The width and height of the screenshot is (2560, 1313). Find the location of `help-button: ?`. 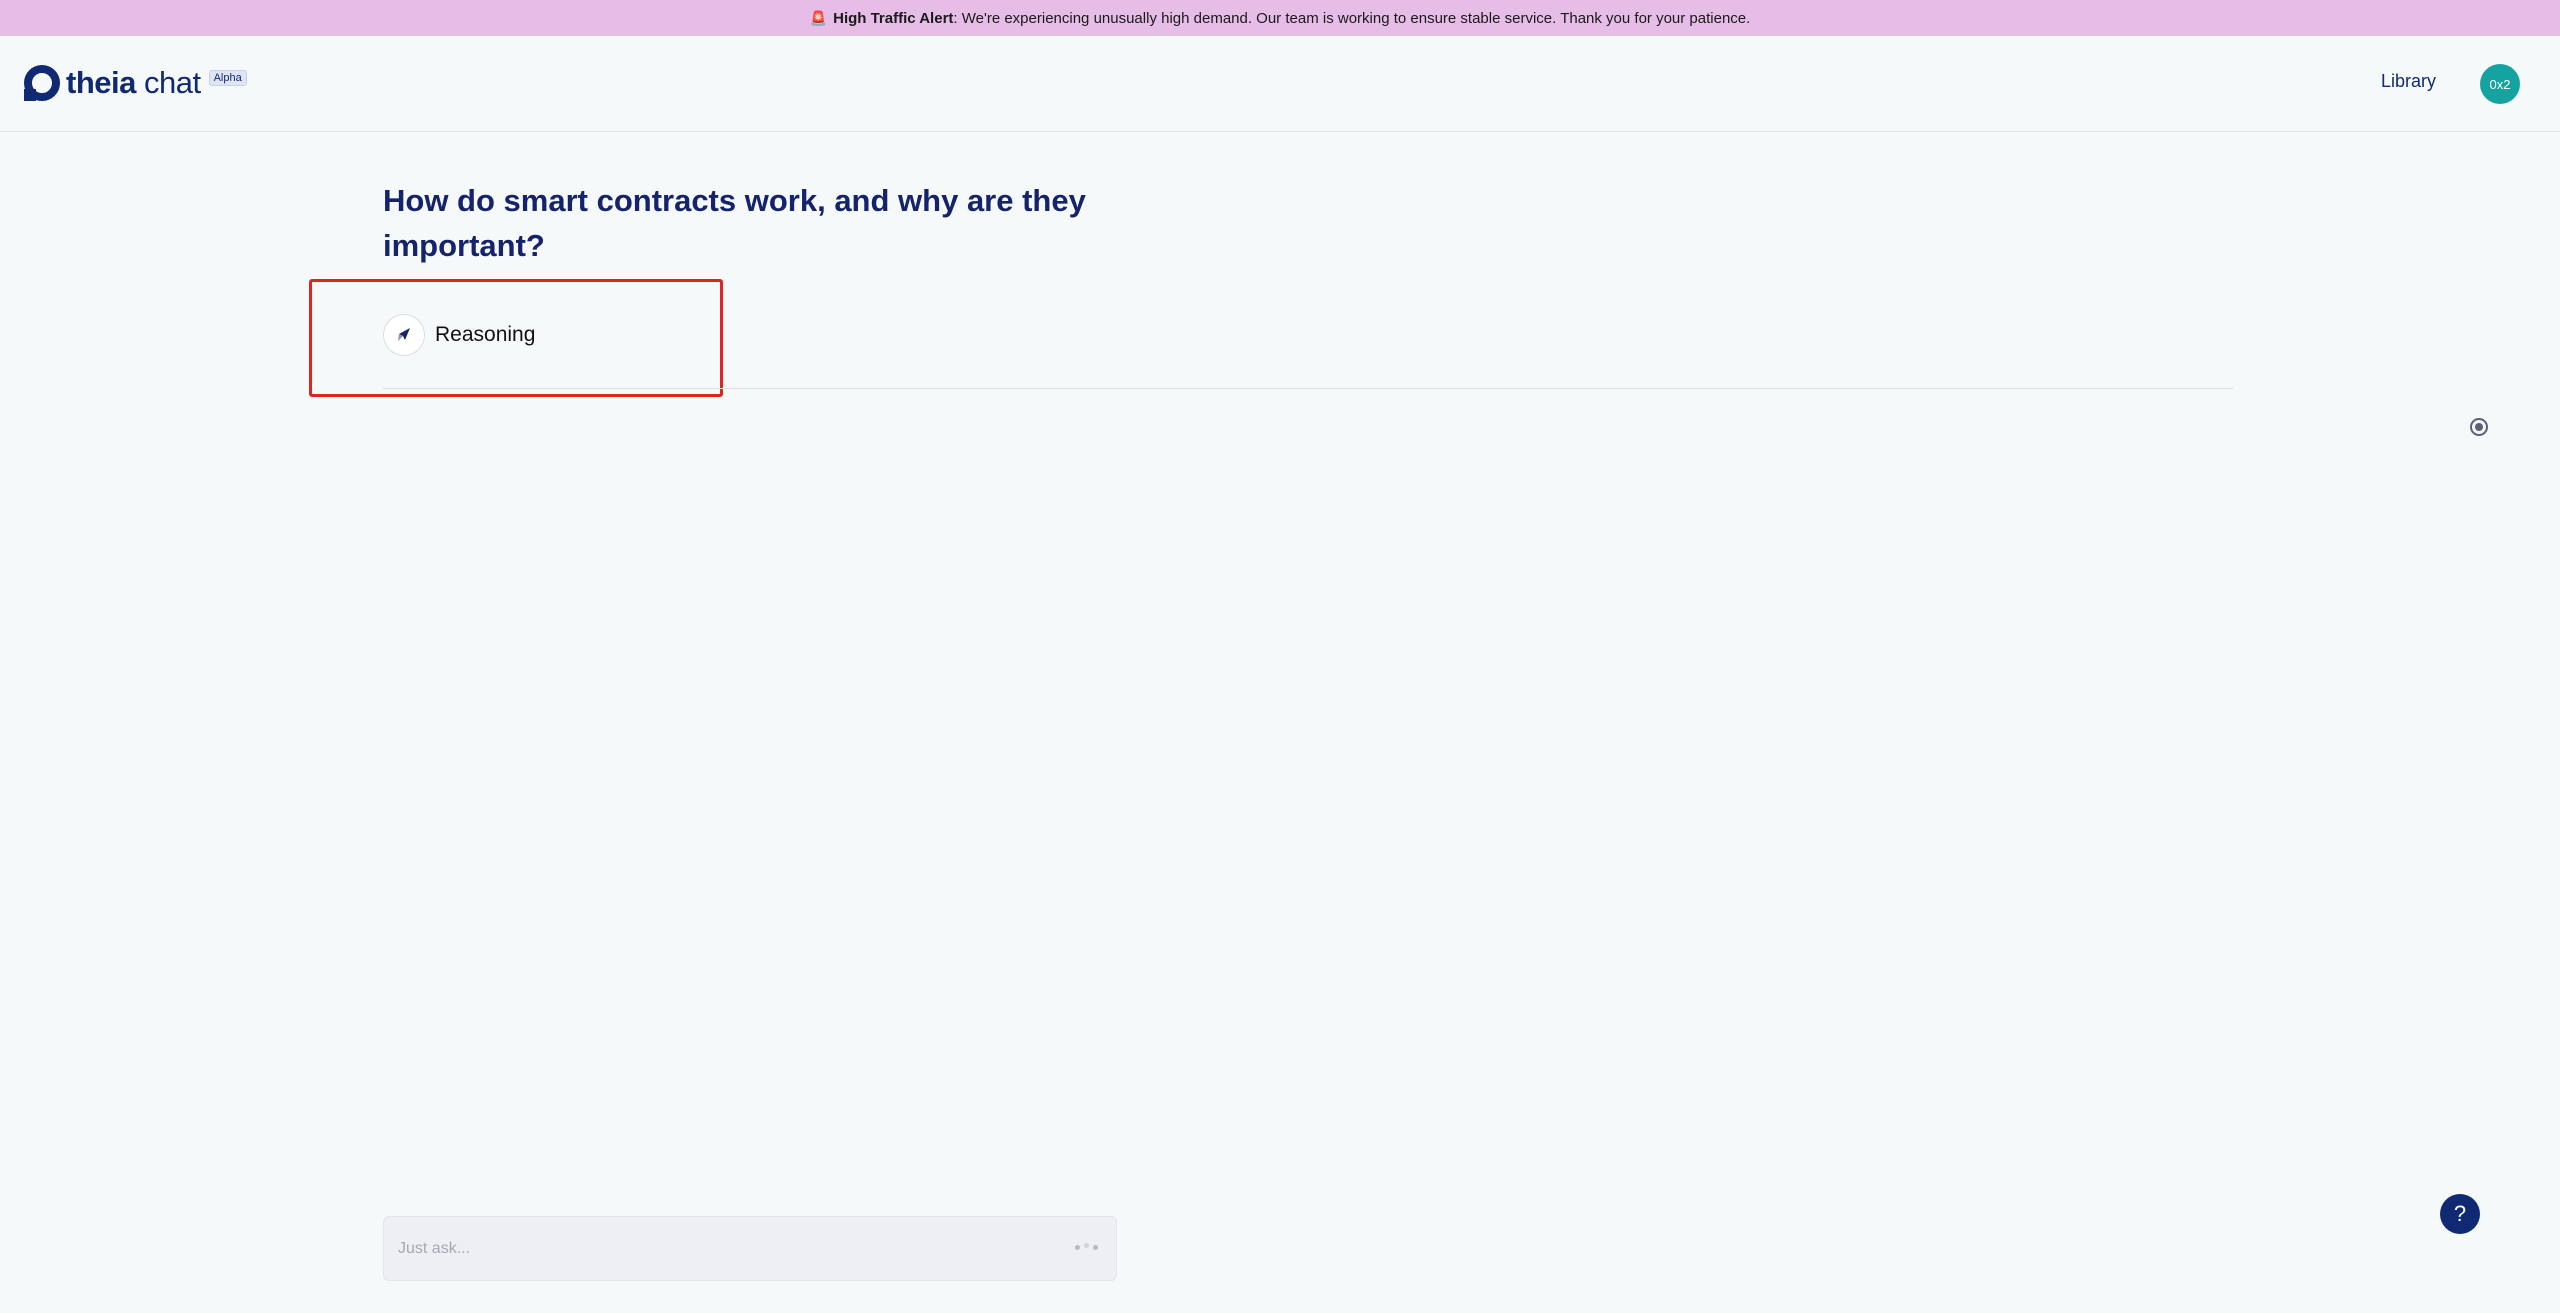

help-button: ? is located at coordinates (2460, 1214).